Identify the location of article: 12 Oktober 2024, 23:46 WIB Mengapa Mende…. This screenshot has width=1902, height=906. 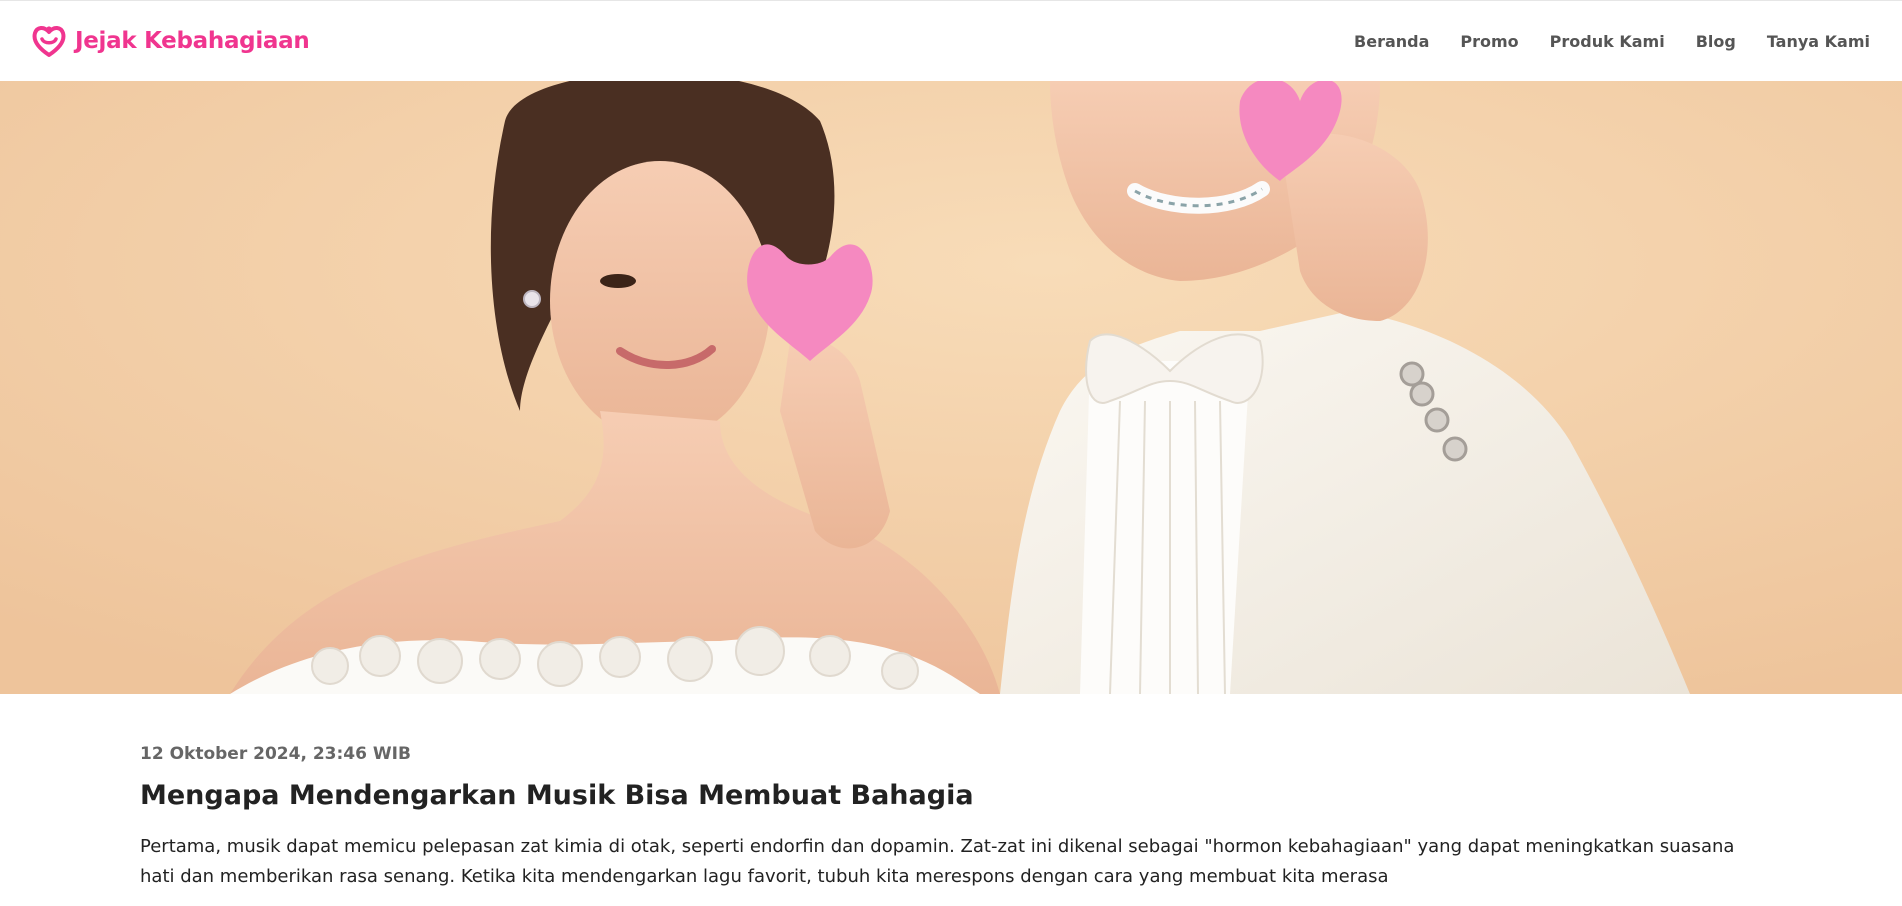
(950, 817).